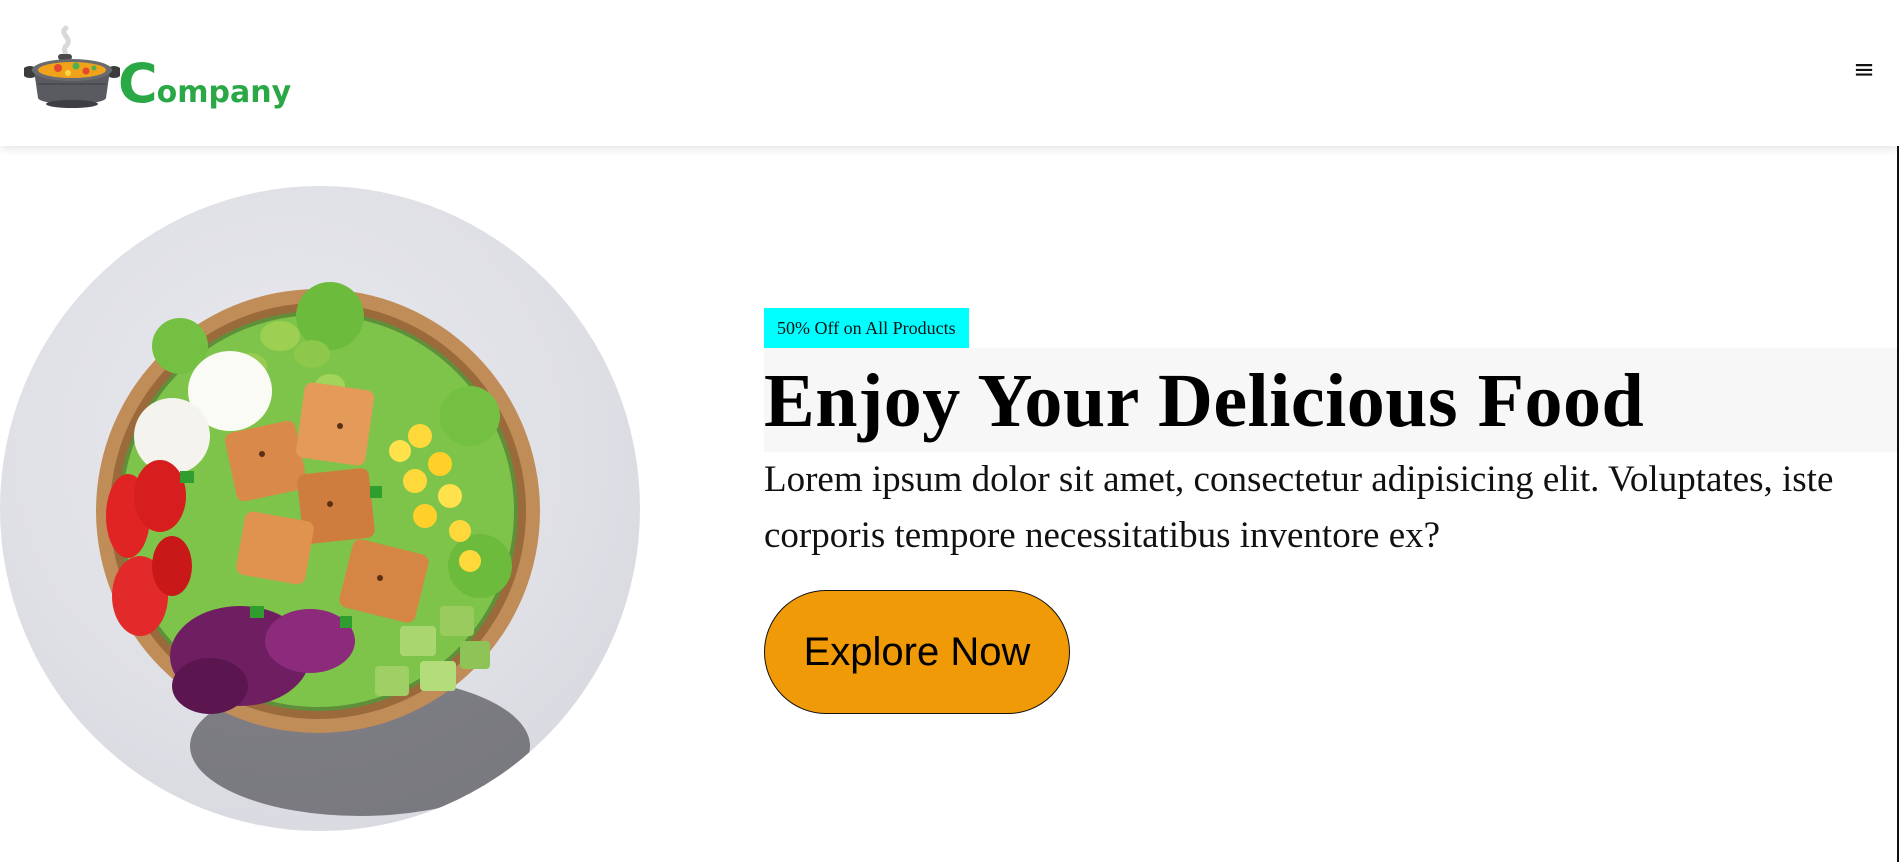 This screenshot has height=862, width=1899. Describe the element at coordinates (1204, 401) in the screenshot. I see `hero-title: Enjoy Your Delicious Food` at that location.